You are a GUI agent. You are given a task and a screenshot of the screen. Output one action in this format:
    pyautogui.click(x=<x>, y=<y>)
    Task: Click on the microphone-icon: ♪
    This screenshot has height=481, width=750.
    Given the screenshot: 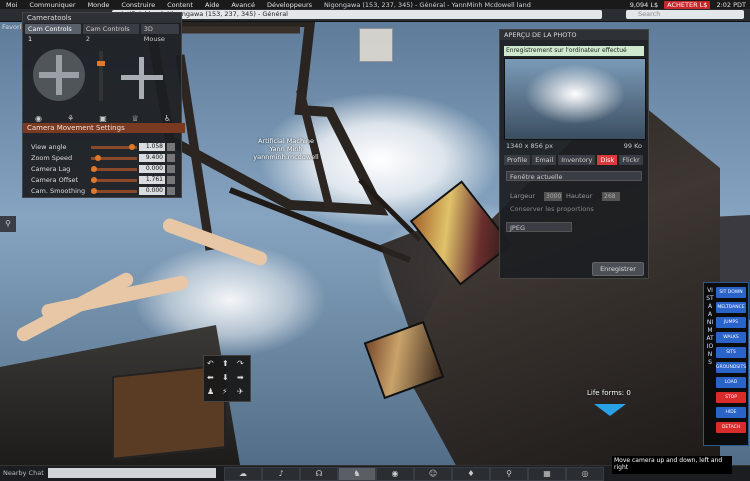 What is the action you would take?
    pyautogui.click(x=281, y=474)
    